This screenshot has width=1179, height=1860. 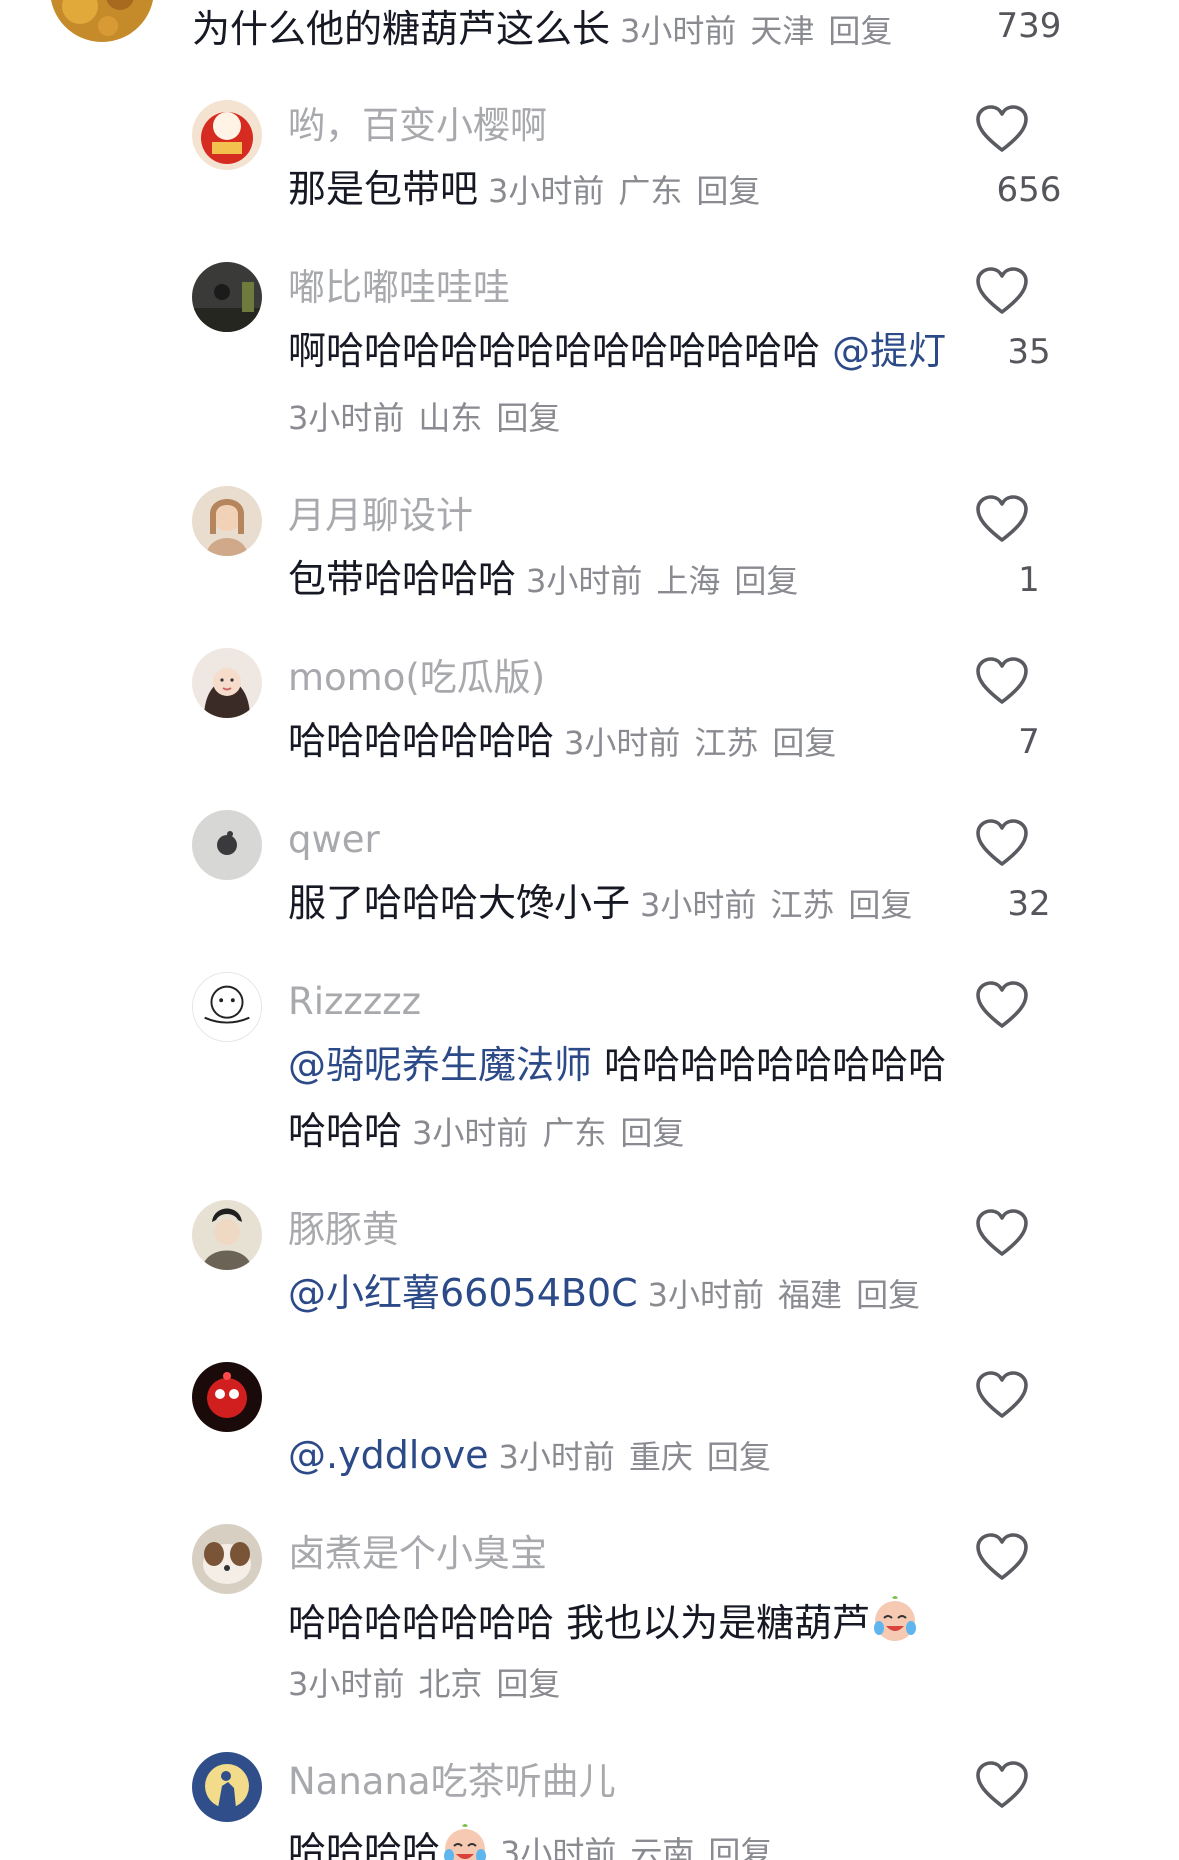 What do you see at coordinates (450, 1684) in the screenshot?
I see `location: 北京` at bounding box center [450, 1684].